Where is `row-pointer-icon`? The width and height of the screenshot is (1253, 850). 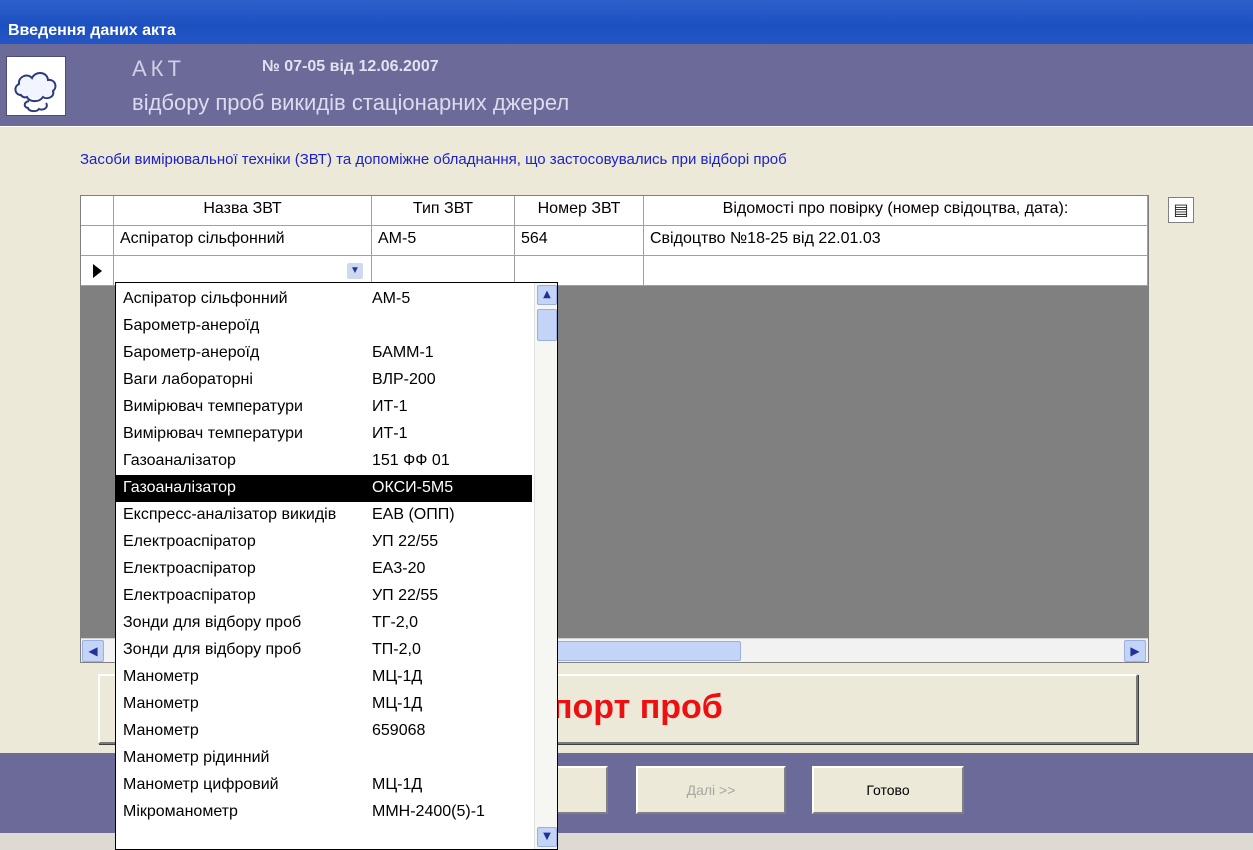 row-pointer-icon is located at coordinates (97, 271).